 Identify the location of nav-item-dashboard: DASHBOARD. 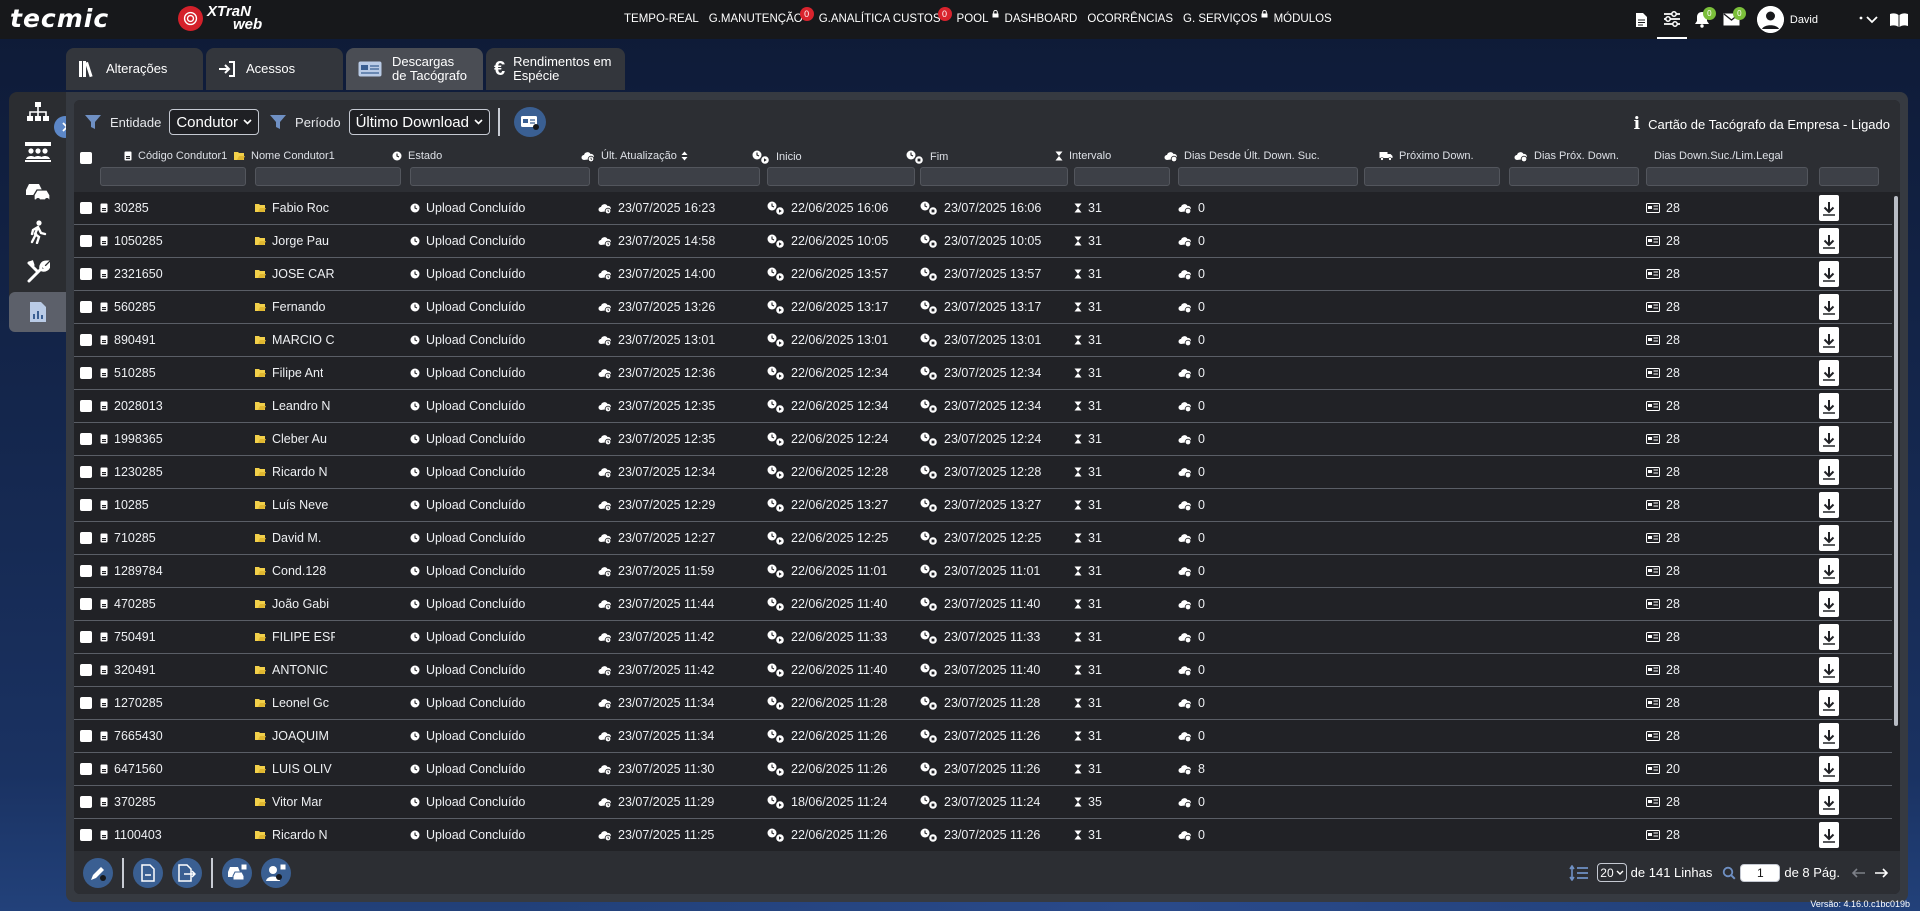
(1042, 19).